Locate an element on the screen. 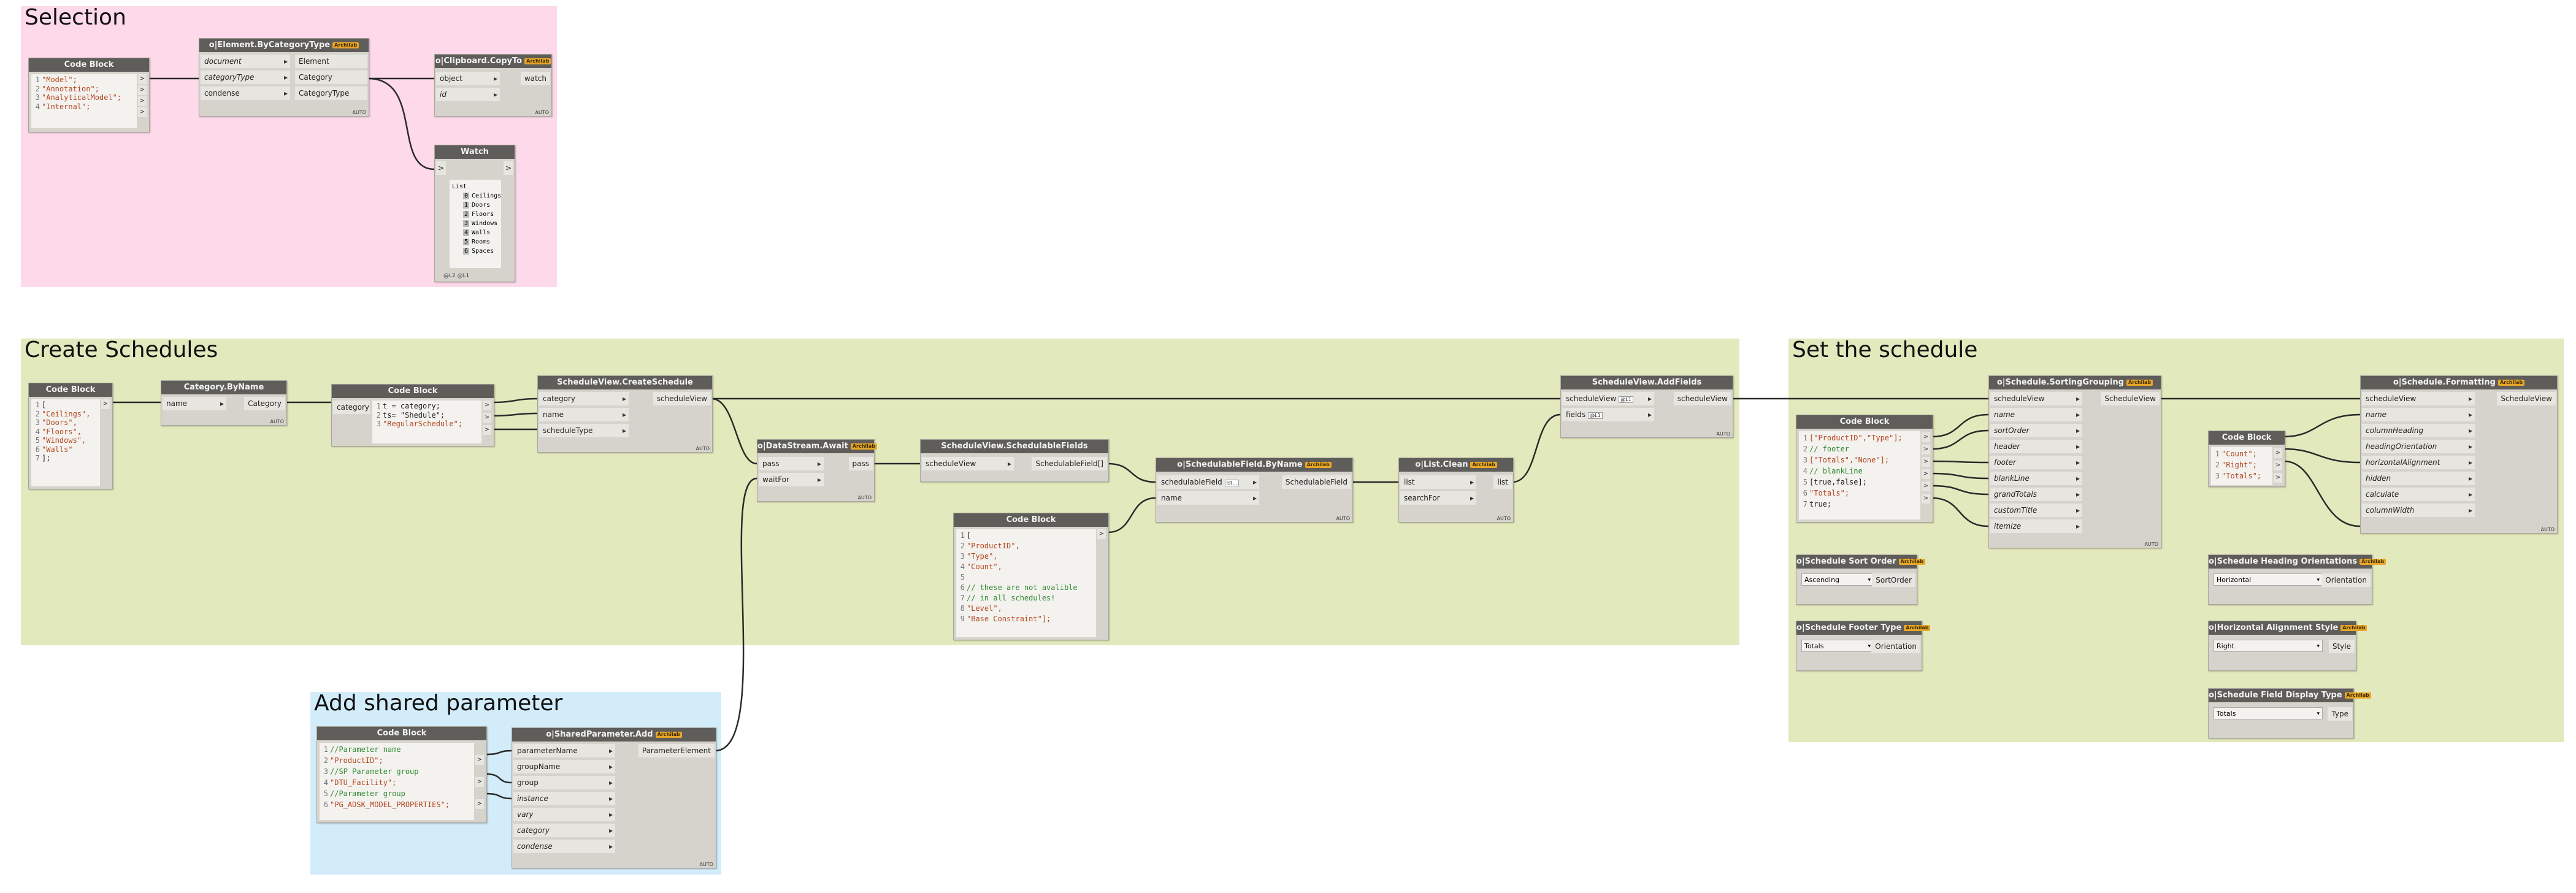  output-port-style: Style is located at coordinates (2341, 647).